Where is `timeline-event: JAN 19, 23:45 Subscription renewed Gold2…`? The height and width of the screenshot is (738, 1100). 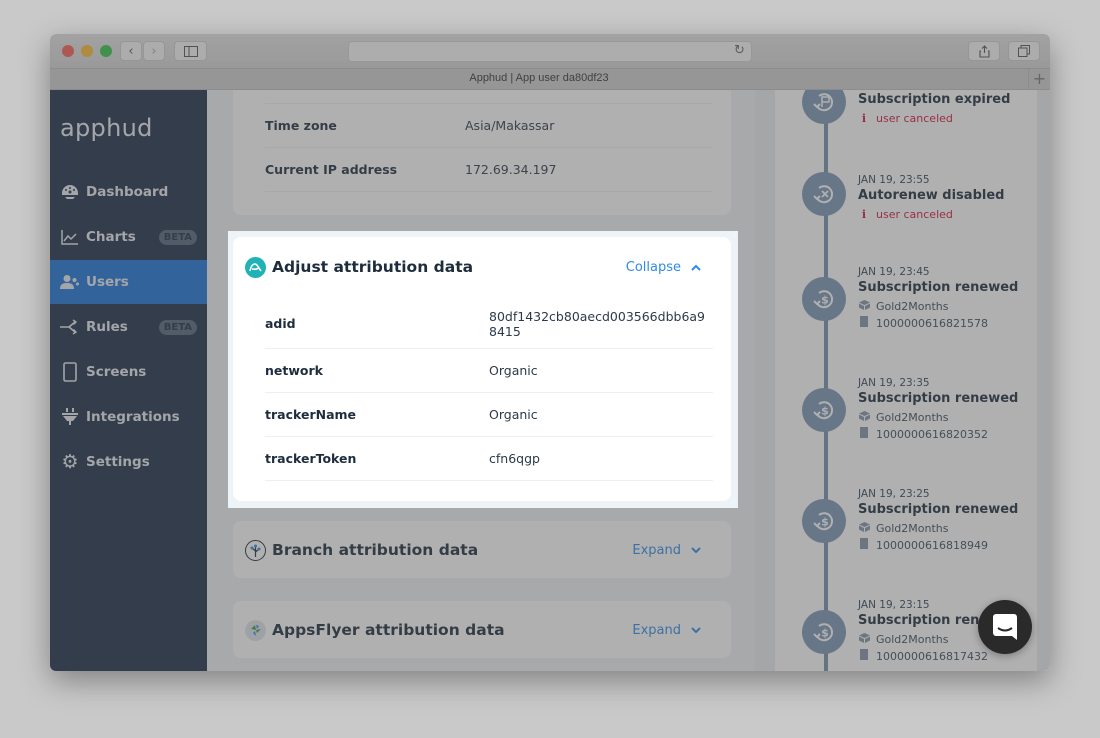 timeline-event: JAN 19, 23:45 Subscription renewed Gold2… is located at coordinates (948, 298).